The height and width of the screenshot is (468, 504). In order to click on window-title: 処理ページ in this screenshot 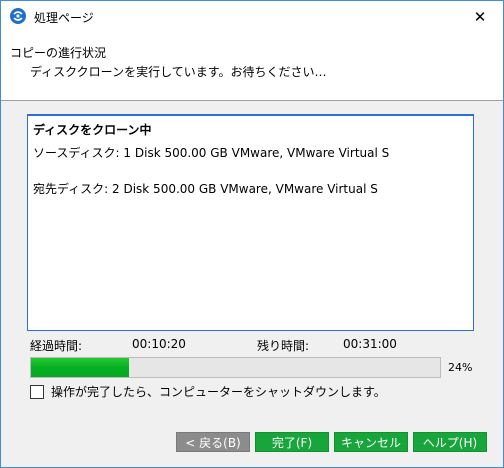, I will do `click(64, 18)`.